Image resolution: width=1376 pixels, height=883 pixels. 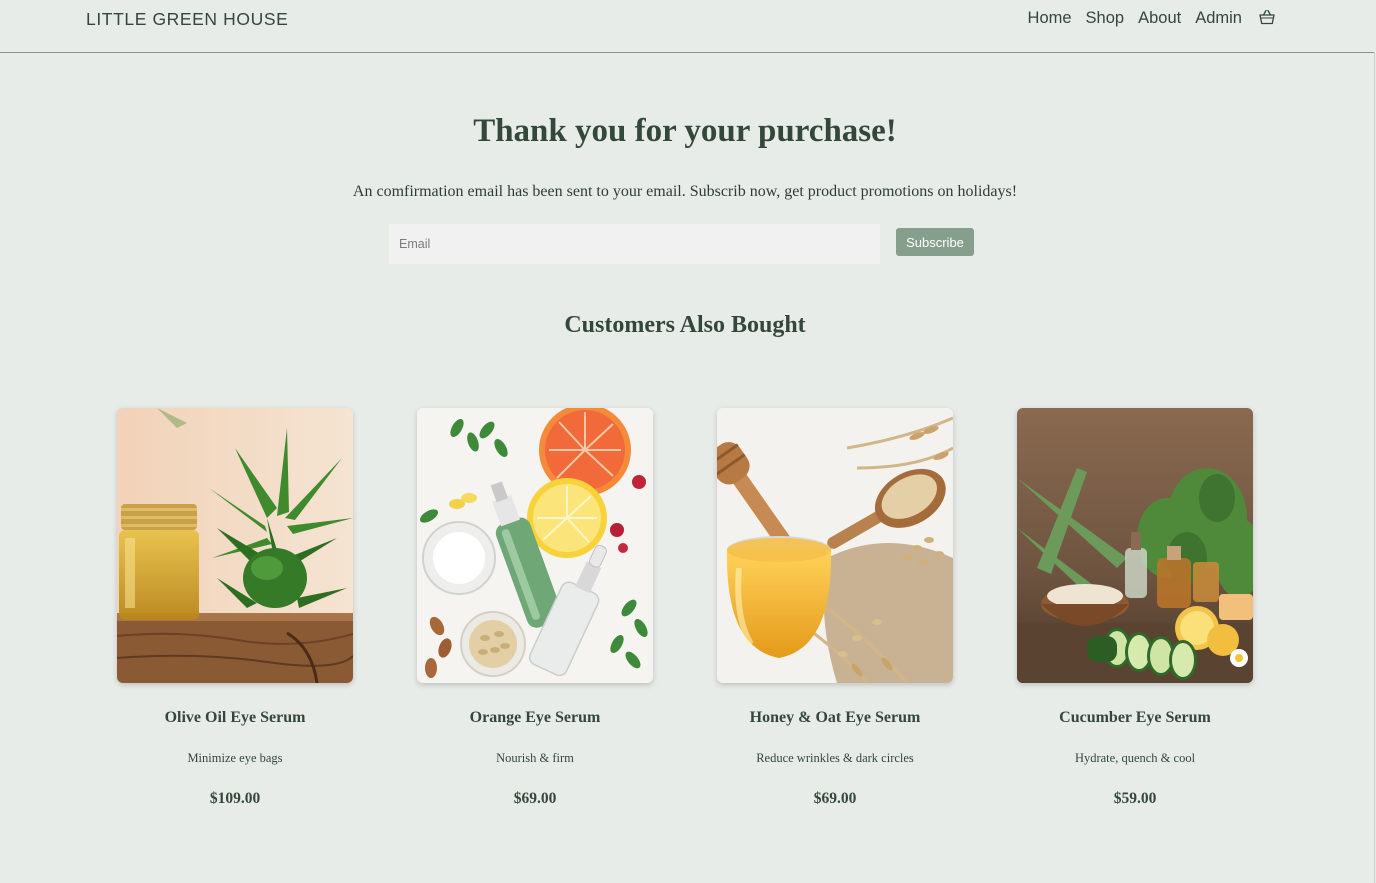 What do you see at coordinates (1374, 467) in the screenshot?
I see `page-edge-divider` at bounding box center [1374, 467].